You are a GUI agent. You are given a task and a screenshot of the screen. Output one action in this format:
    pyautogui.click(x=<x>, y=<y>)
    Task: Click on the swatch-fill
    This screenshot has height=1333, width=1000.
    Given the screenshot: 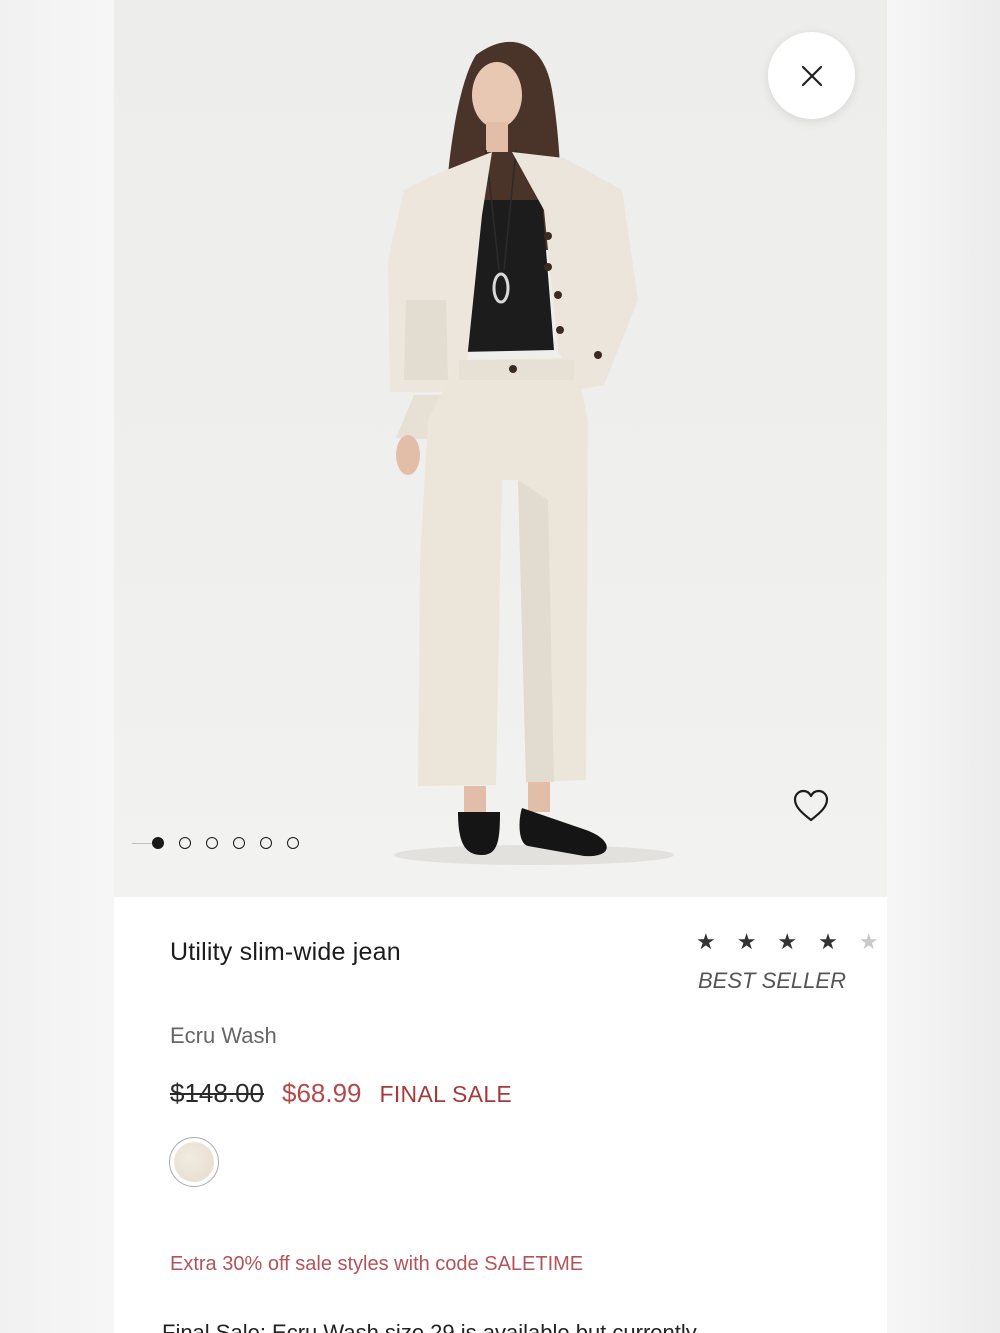 What is the action you would take?
    pyautogui.click(x=194, y=1162)
    